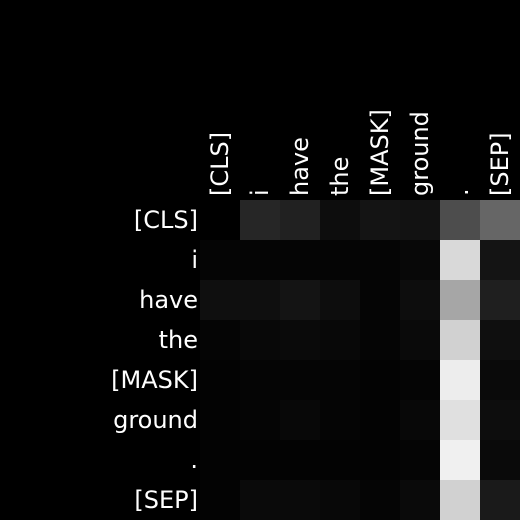  I want to click on y-tick-label: i, so click(194, 260).